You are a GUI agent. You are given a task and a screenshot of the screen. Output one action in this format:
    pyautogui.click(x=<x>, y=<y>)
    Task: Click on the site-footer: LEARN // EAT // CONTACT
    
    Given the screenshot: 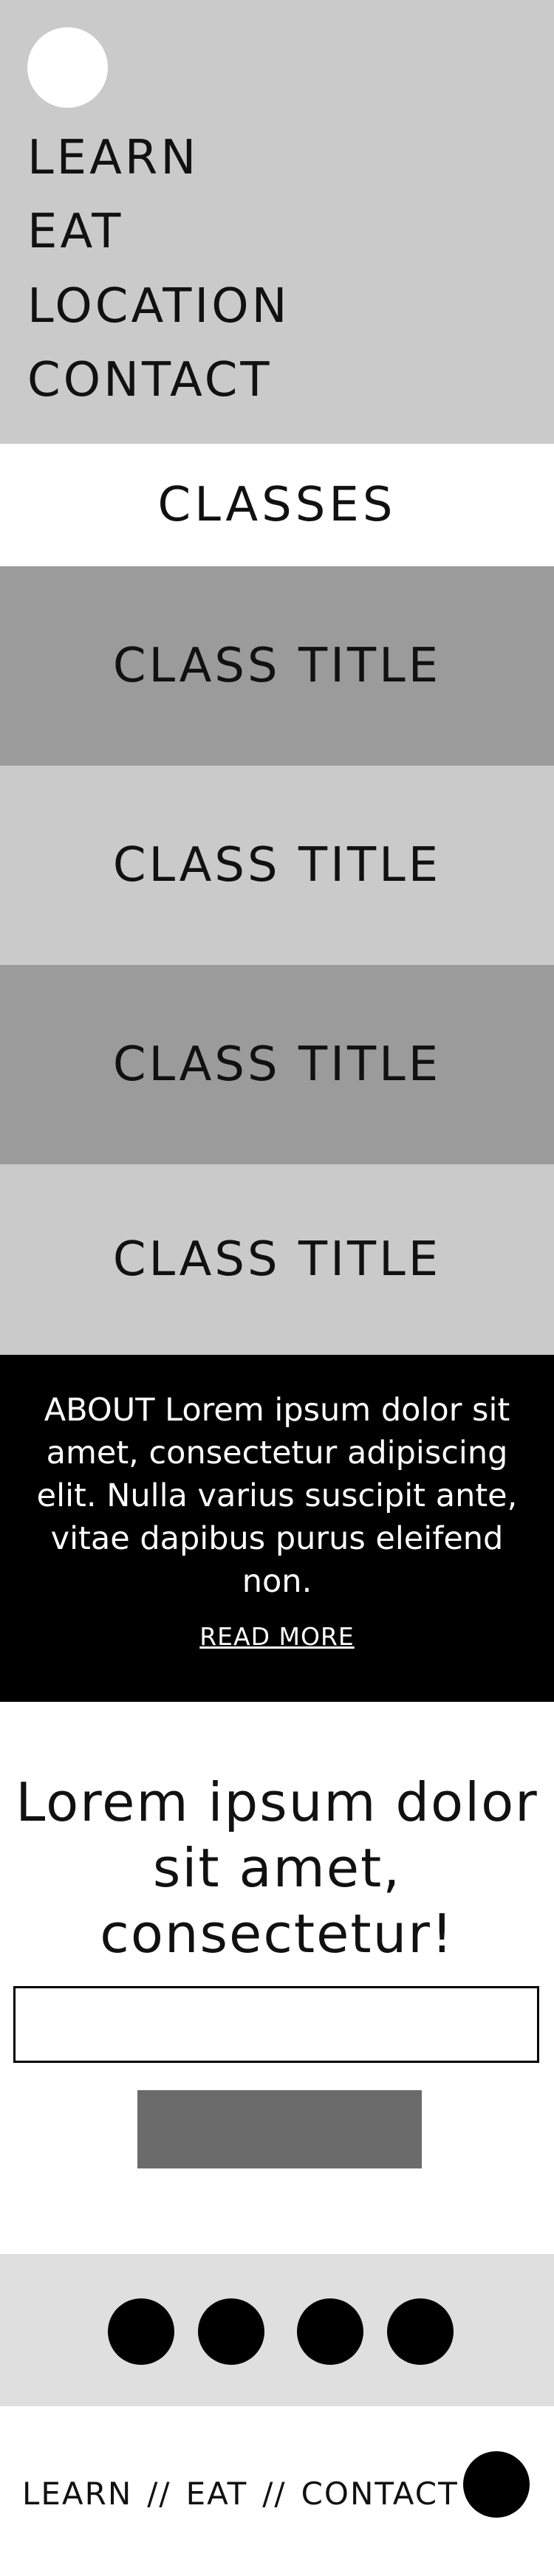 What is the action you would take?
    pyautogui.click(x=277, y=2489)
    